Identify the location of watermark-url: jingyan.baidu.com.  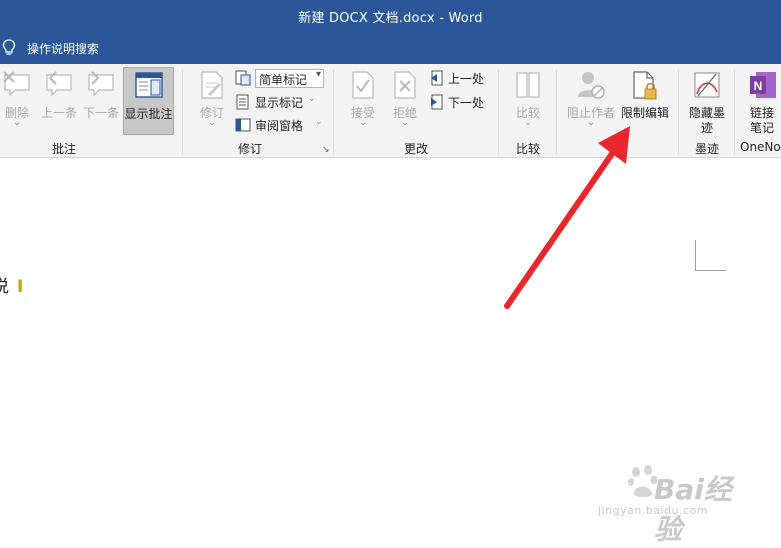
(653, 510).